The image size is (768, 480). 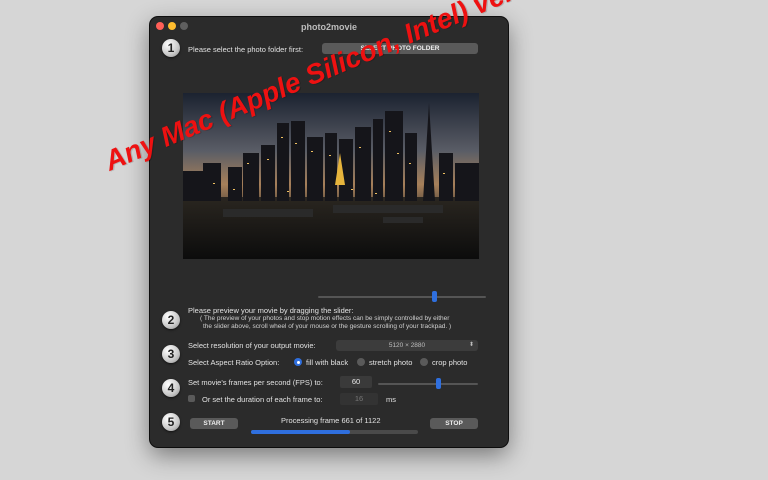 What do you see at coordinates (234, 362) in the screenshot?
I see `aspect-ratio-label: Select Aspect Ratio Option:` at bounding box center [234, 362].